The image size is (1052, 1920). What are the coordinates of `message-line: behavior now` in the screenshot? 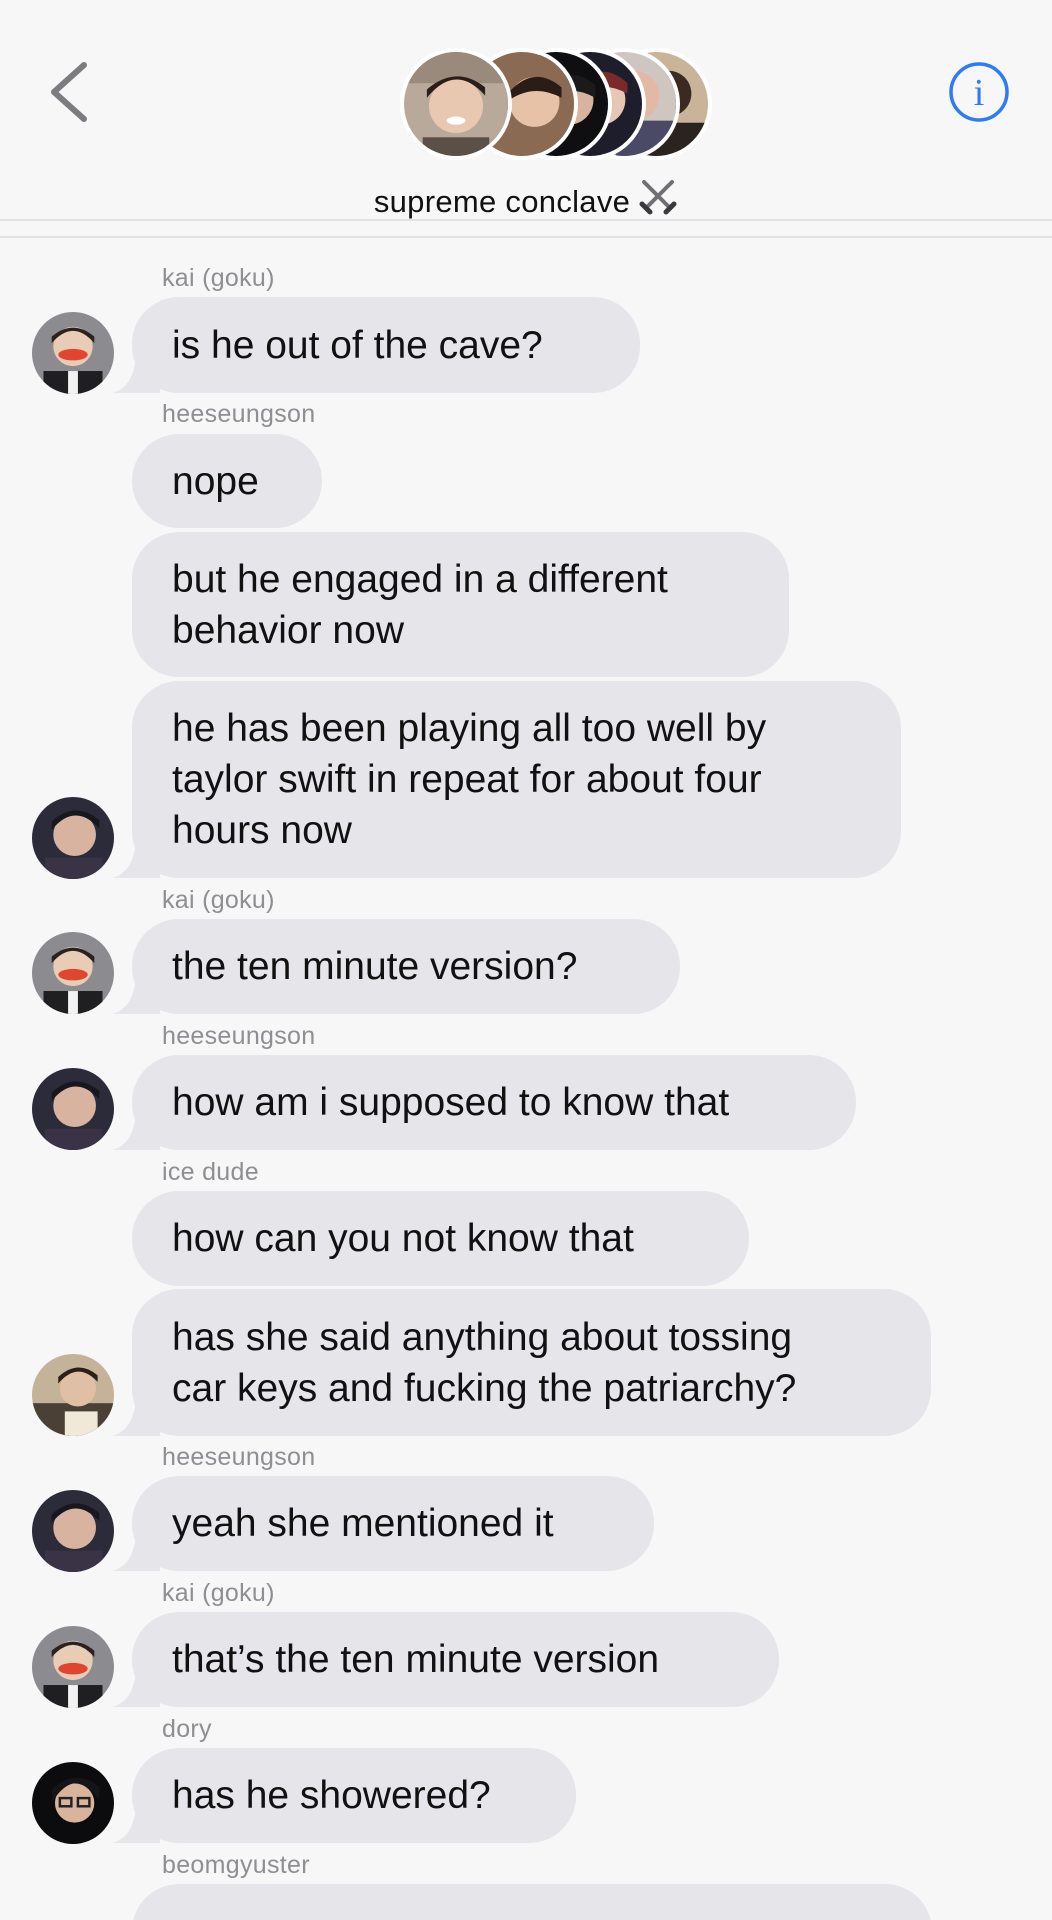 It's located at (288, 630).